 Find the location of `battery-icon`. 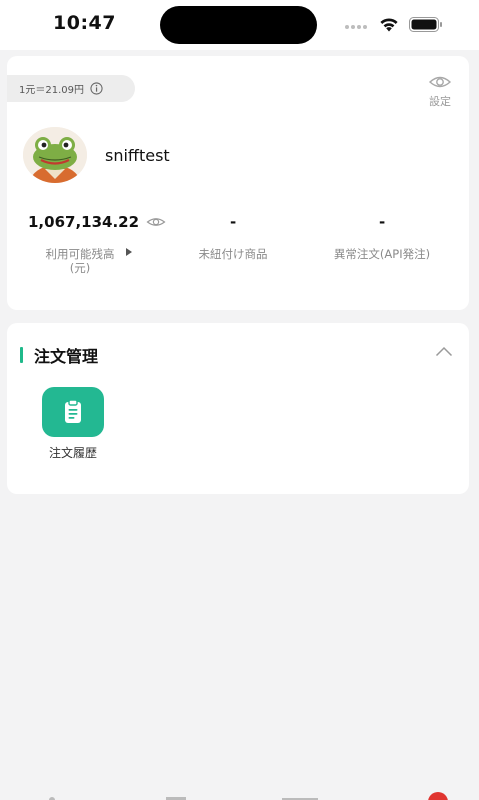

battery-icon is located at coordinates (425, 24).